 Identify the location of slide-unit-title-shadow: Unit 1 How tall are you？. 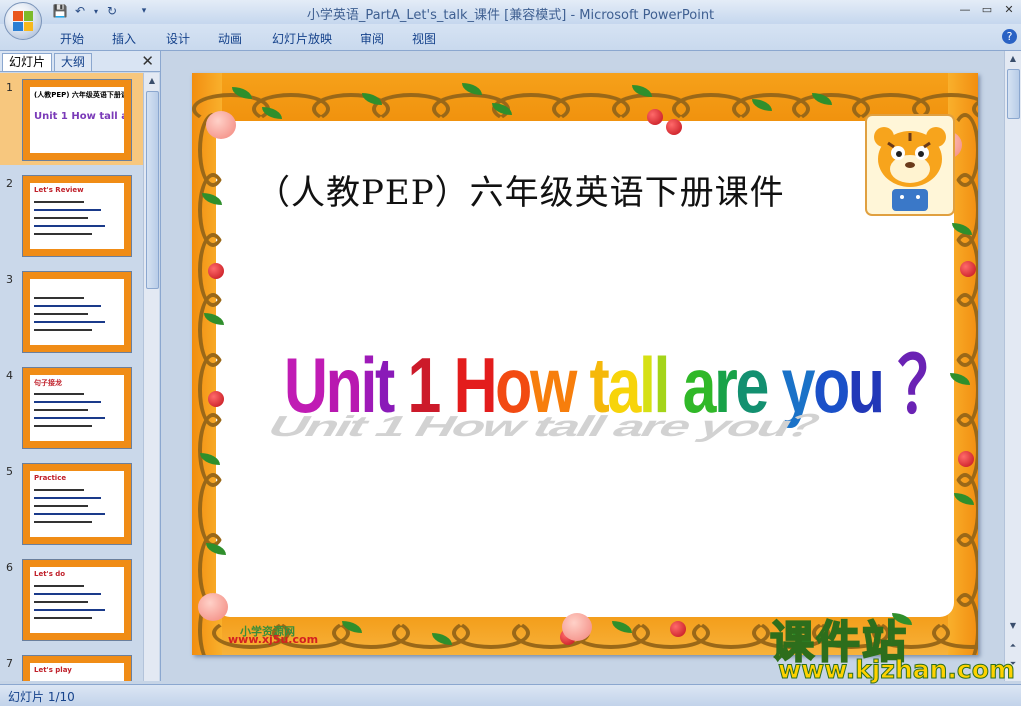
(555, 426).